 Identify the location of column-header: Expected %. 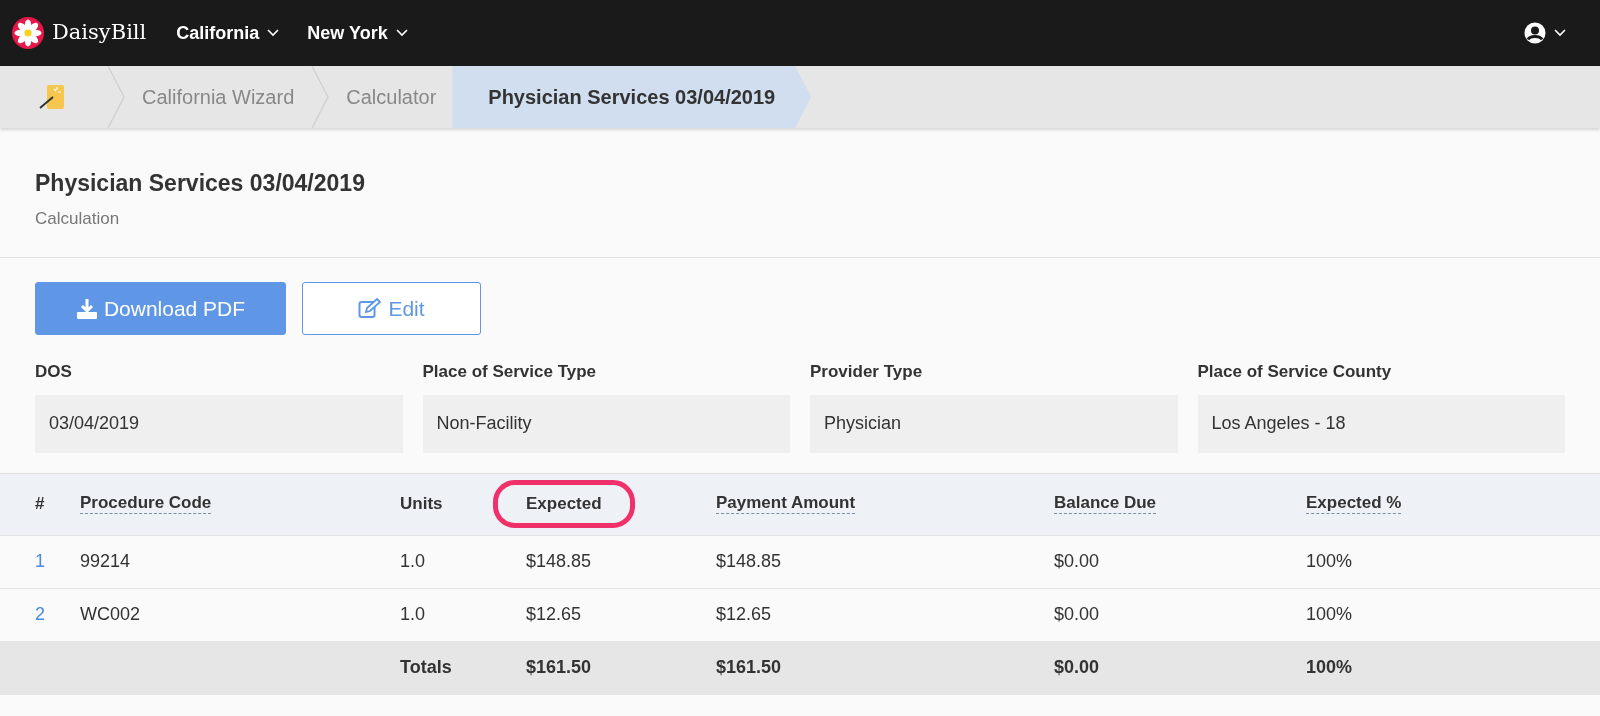
(1354, 504).